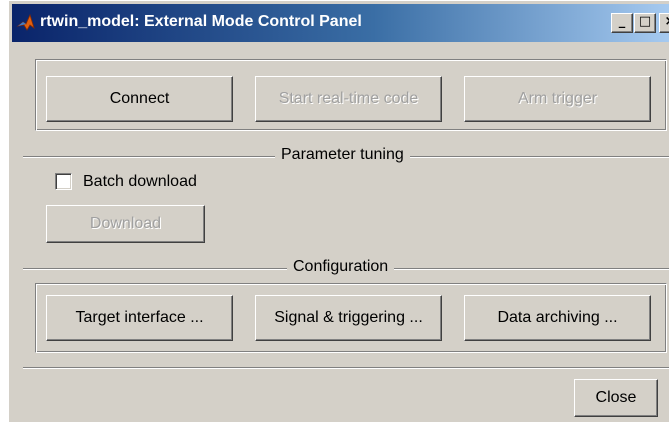  Describe the element at coordinates (140, 181) in the screenshot. I see `batch-download-label: Batch download` at that location.